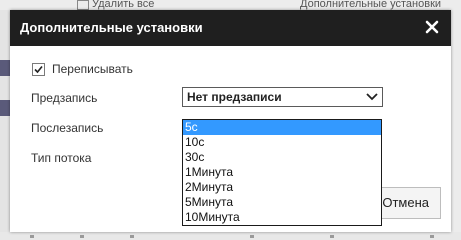 The width and height of the screenshot is (461, 240). I want to click on prerecord-label: Предзапись, so click(64, 98).